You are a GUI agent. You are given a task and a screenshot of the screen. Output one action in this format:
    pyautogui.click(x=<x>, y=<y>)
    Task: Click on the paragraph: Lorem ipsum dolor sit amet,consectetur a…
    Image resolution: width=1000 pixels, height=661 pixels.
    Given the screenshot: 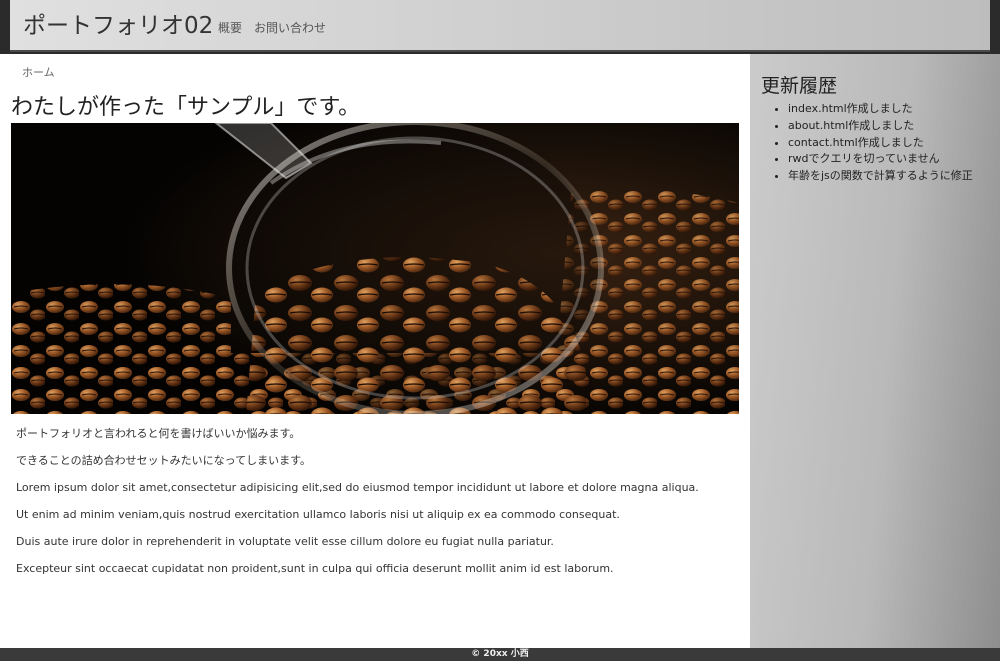 What is the action you would take?
    pyautogui.click(x=357, y=487)
    